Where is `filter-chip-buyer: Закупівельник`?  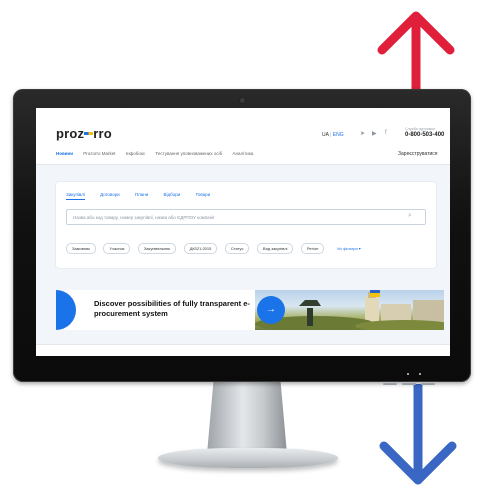
filter-chip-buyer: Закупівельник is located at coordinates (157, 248).